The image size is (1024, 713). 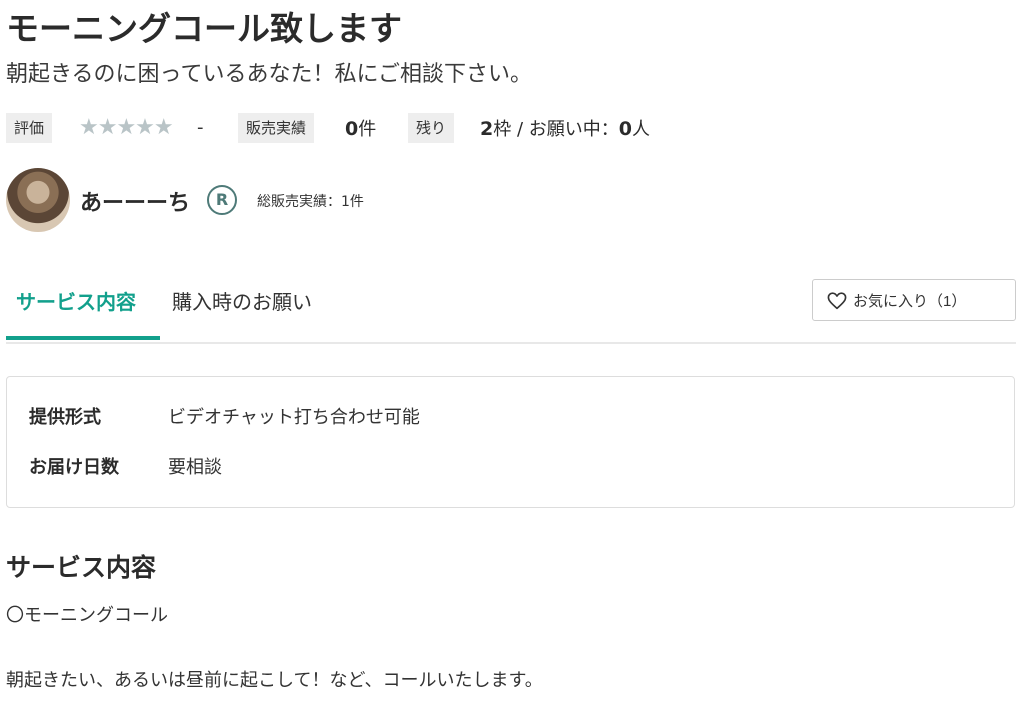 I want to click on favorite-label: お気に入り（1）, so click(x=910, y=301).